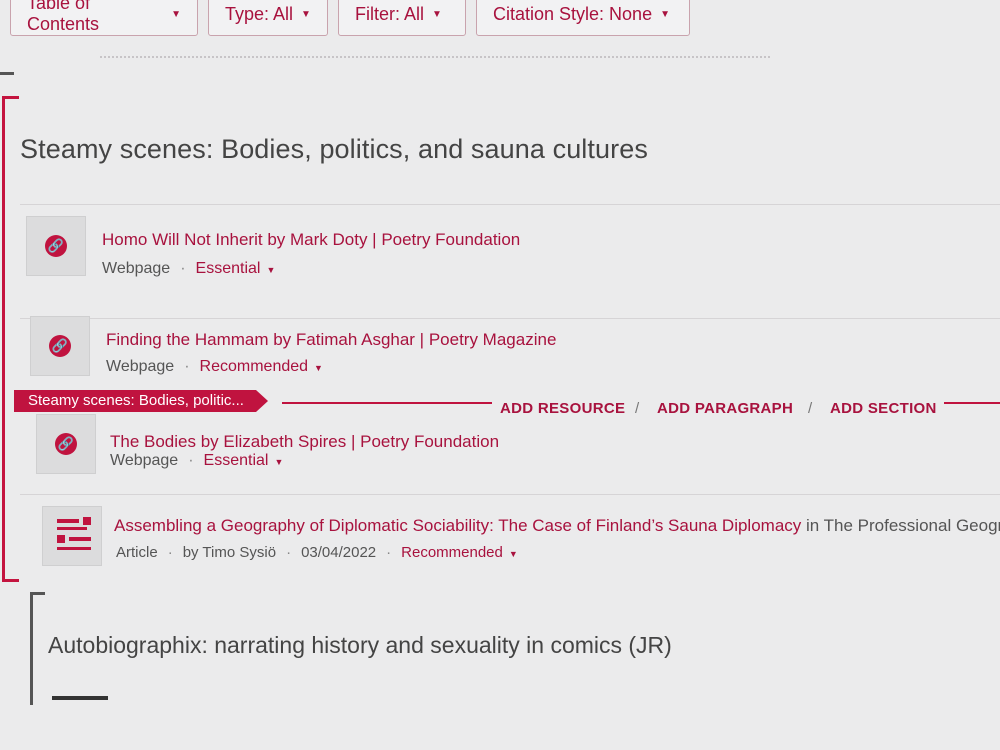 The width and height of the screenshot is (1000, 750). I want to click on article-icon, so click(72, 536).